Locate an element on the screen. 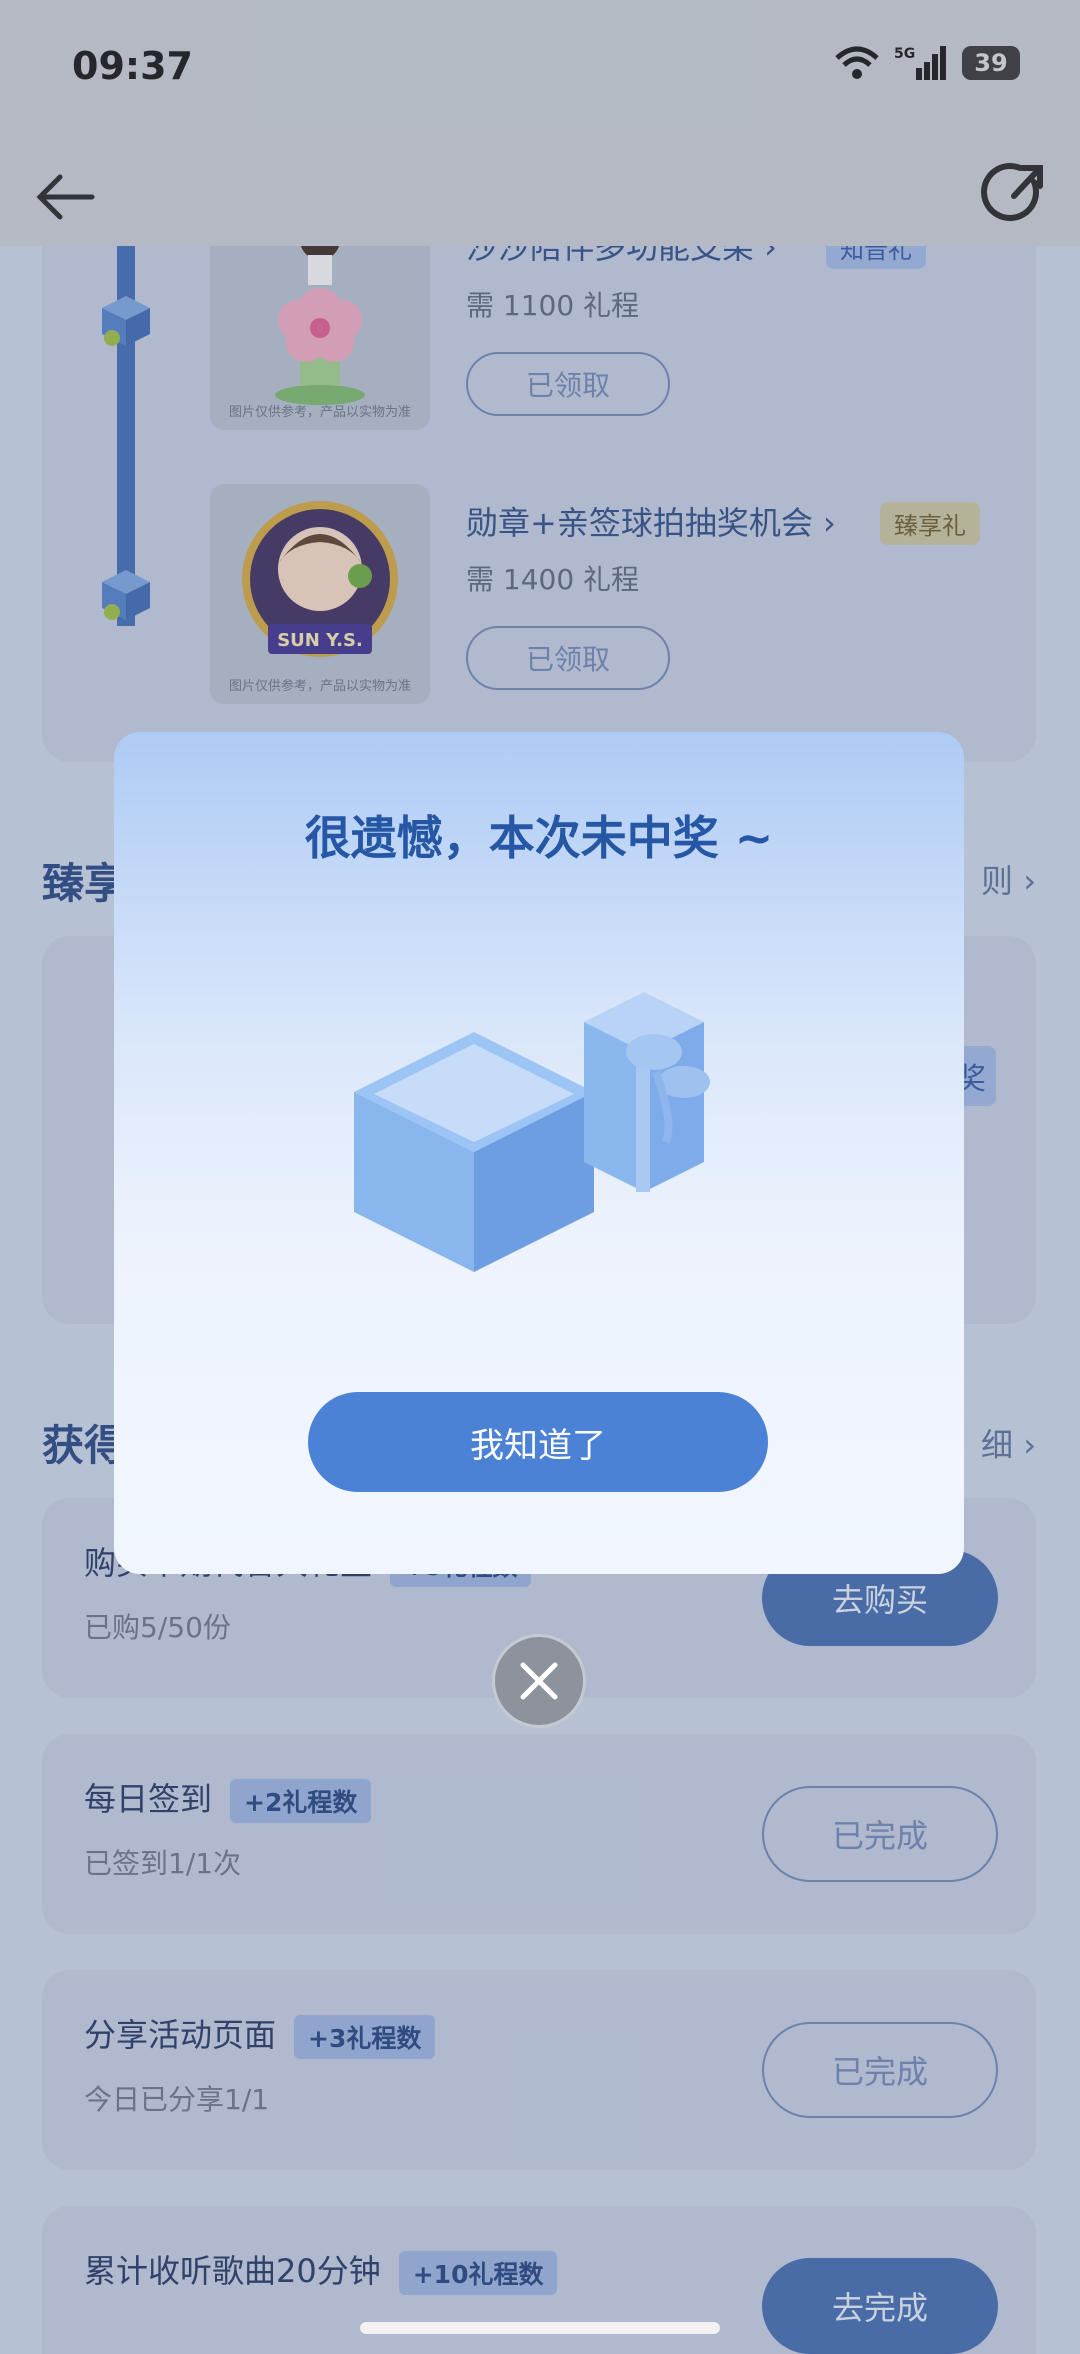 The image size is (1080, 2354). acknowledge-button: 我知道了 is located at coordinates (538, 1442).